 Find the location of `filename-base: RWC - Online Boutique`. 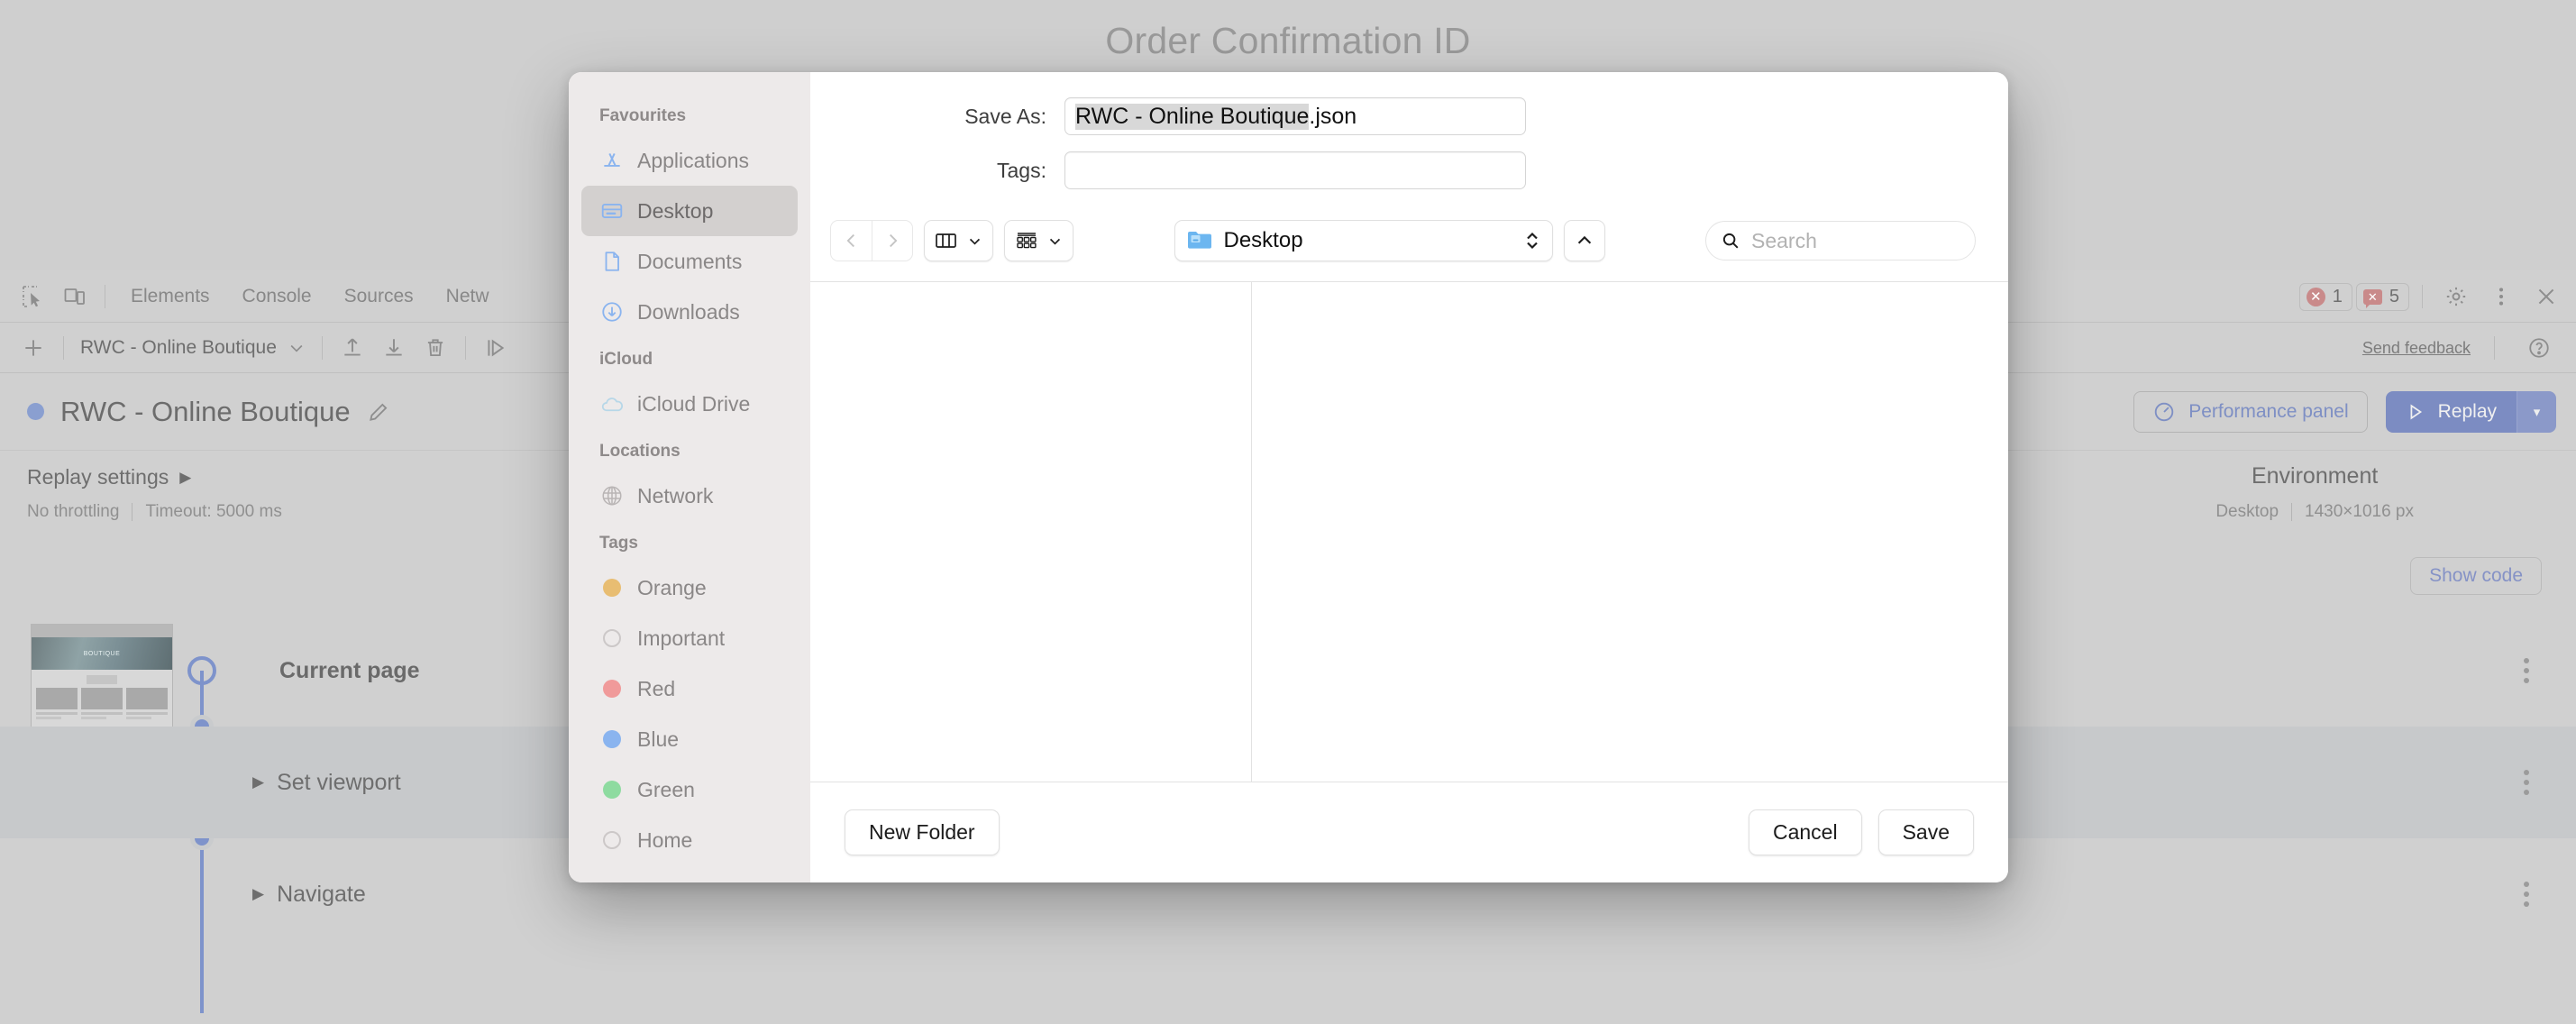

filename-base: RWC - Online Boutique is located at coordinates (1192, 116).